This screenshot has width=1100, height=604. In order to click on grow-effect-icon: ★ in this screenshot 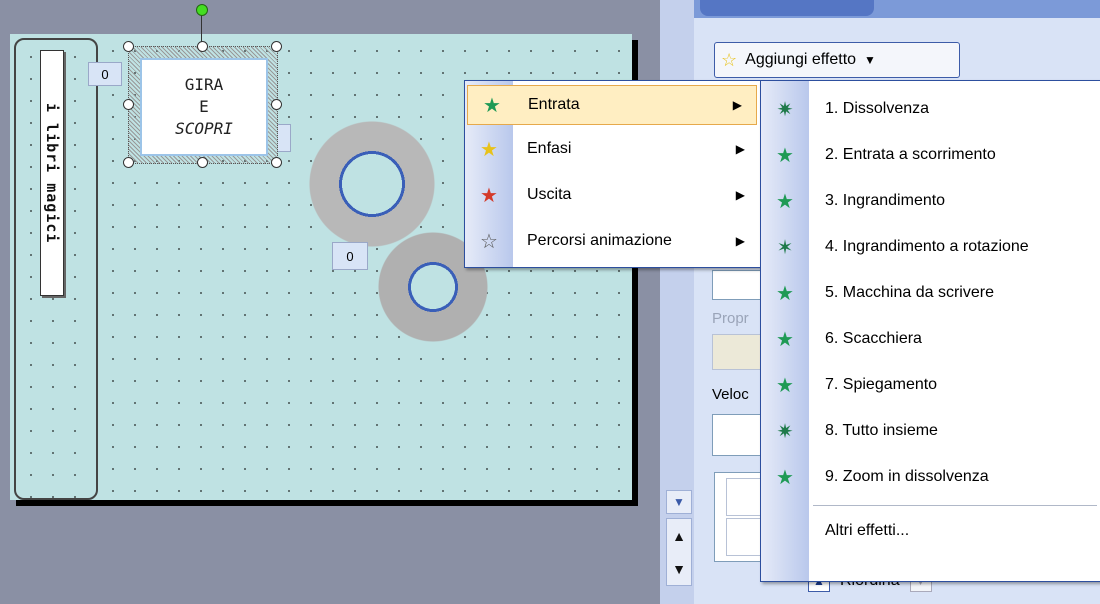, I will do `click(785, 201)`.